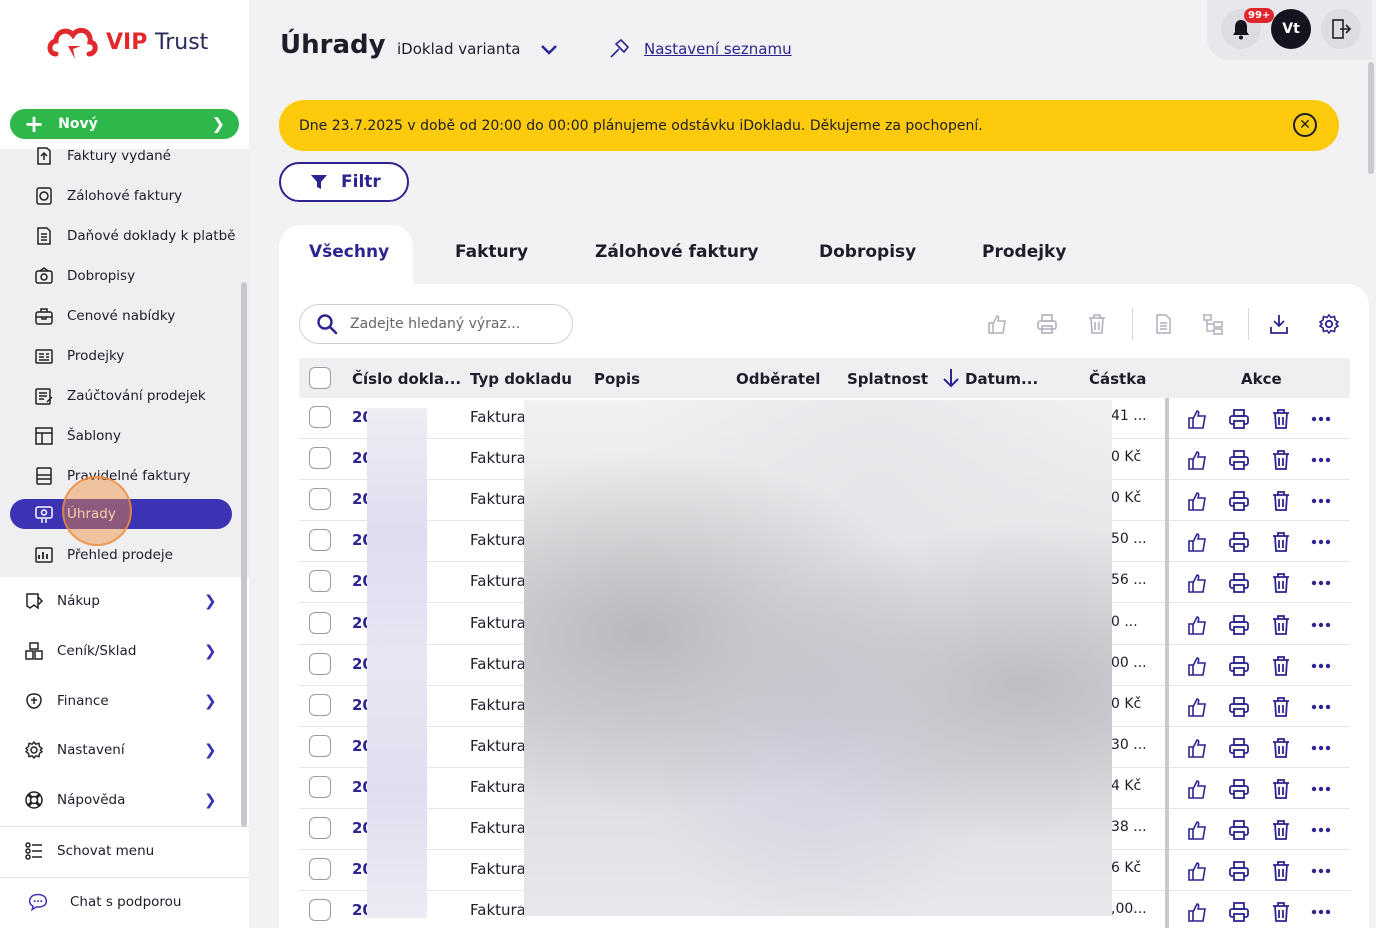  What do you see at coordinates (120, 316) in the screenshot?
I see `sidebar-item-price-offer: Cenové nabídky` at bounding box center [120, 316].